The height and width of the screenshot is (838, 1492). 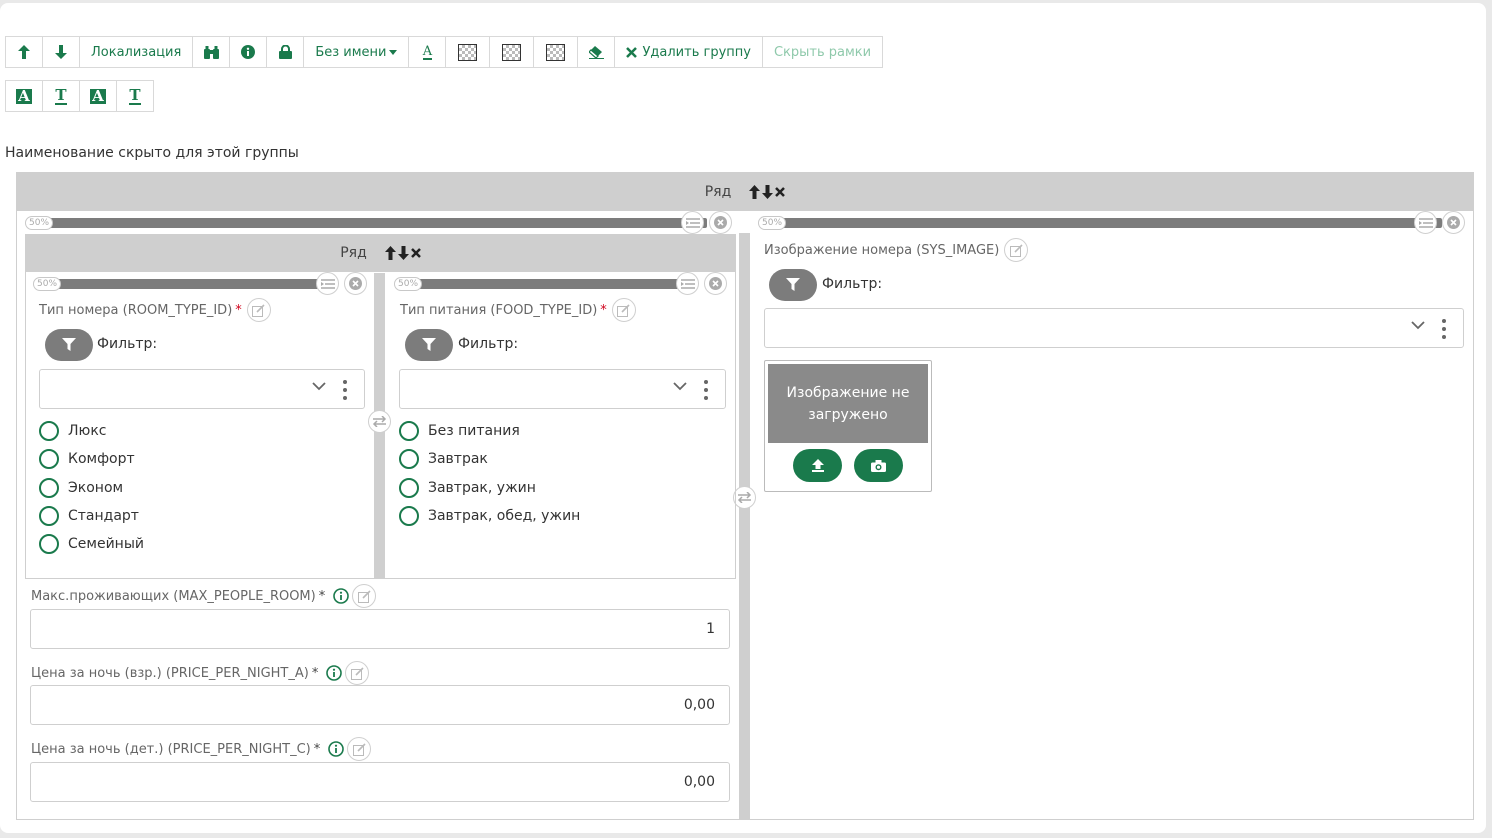 I want to click on sys-image-select, so click(x=1114, y=328).